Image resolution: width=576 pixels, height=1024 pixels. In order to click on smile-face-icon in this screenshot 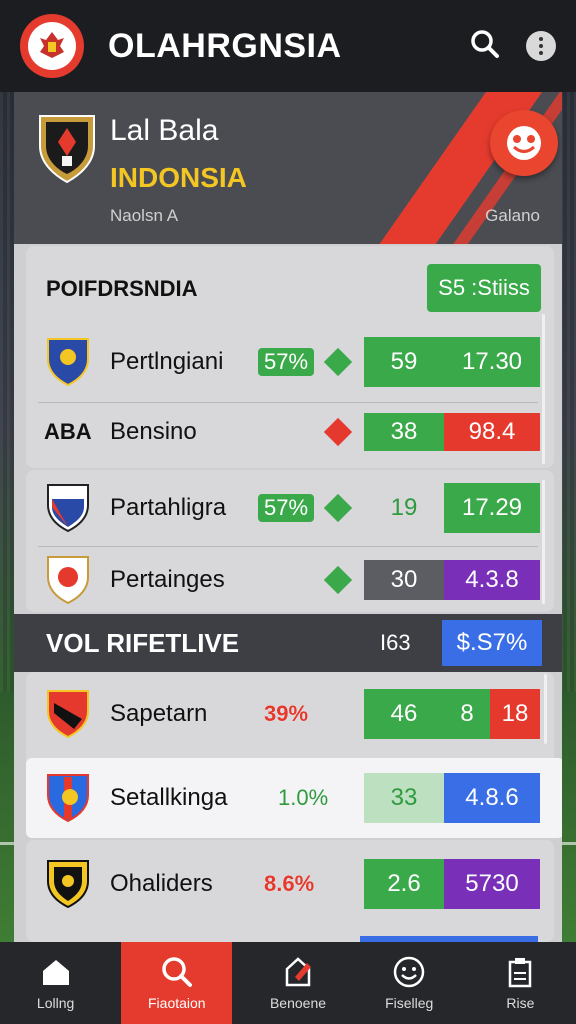, I will do `click(524, 143)`.